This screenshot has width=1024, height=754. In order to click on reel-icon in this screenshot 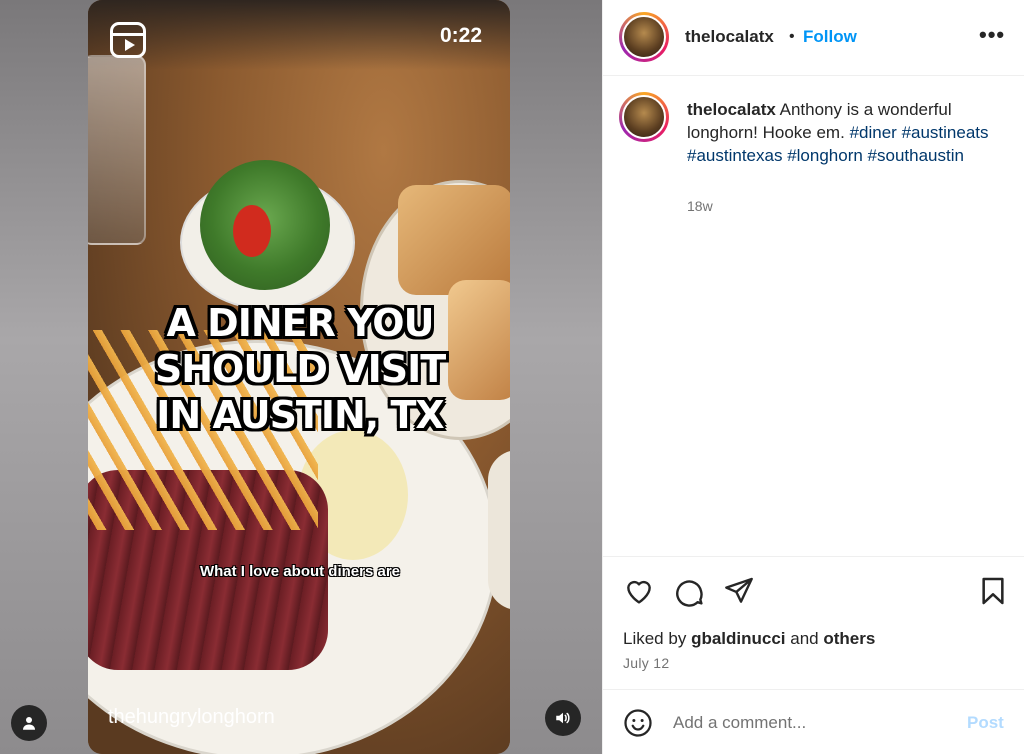, I will do `click(128, 40)`.